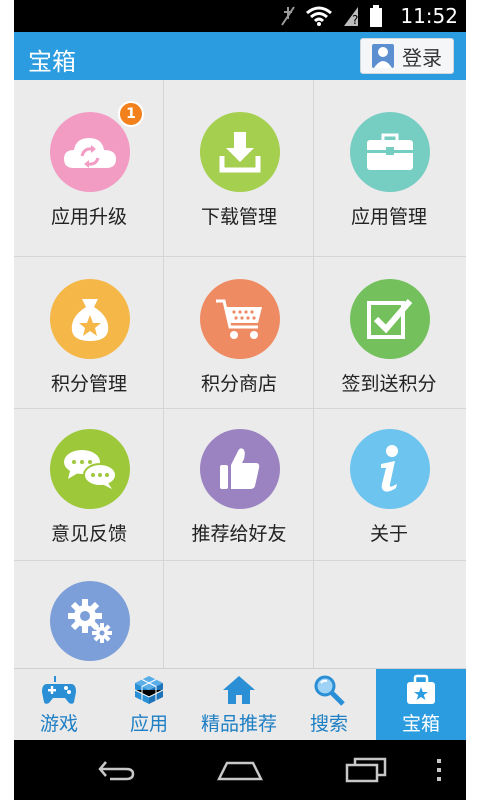  I want to click on status-bar: ? 11:52, so click(240, 16).